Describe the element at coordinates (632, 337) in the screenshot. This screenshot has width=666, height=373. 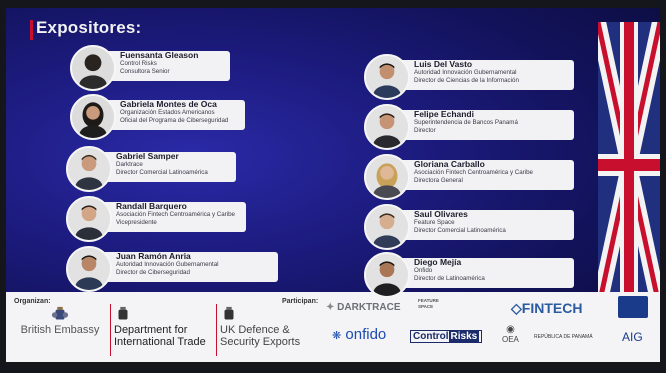
I see `aig-logo: AIG` at that location.